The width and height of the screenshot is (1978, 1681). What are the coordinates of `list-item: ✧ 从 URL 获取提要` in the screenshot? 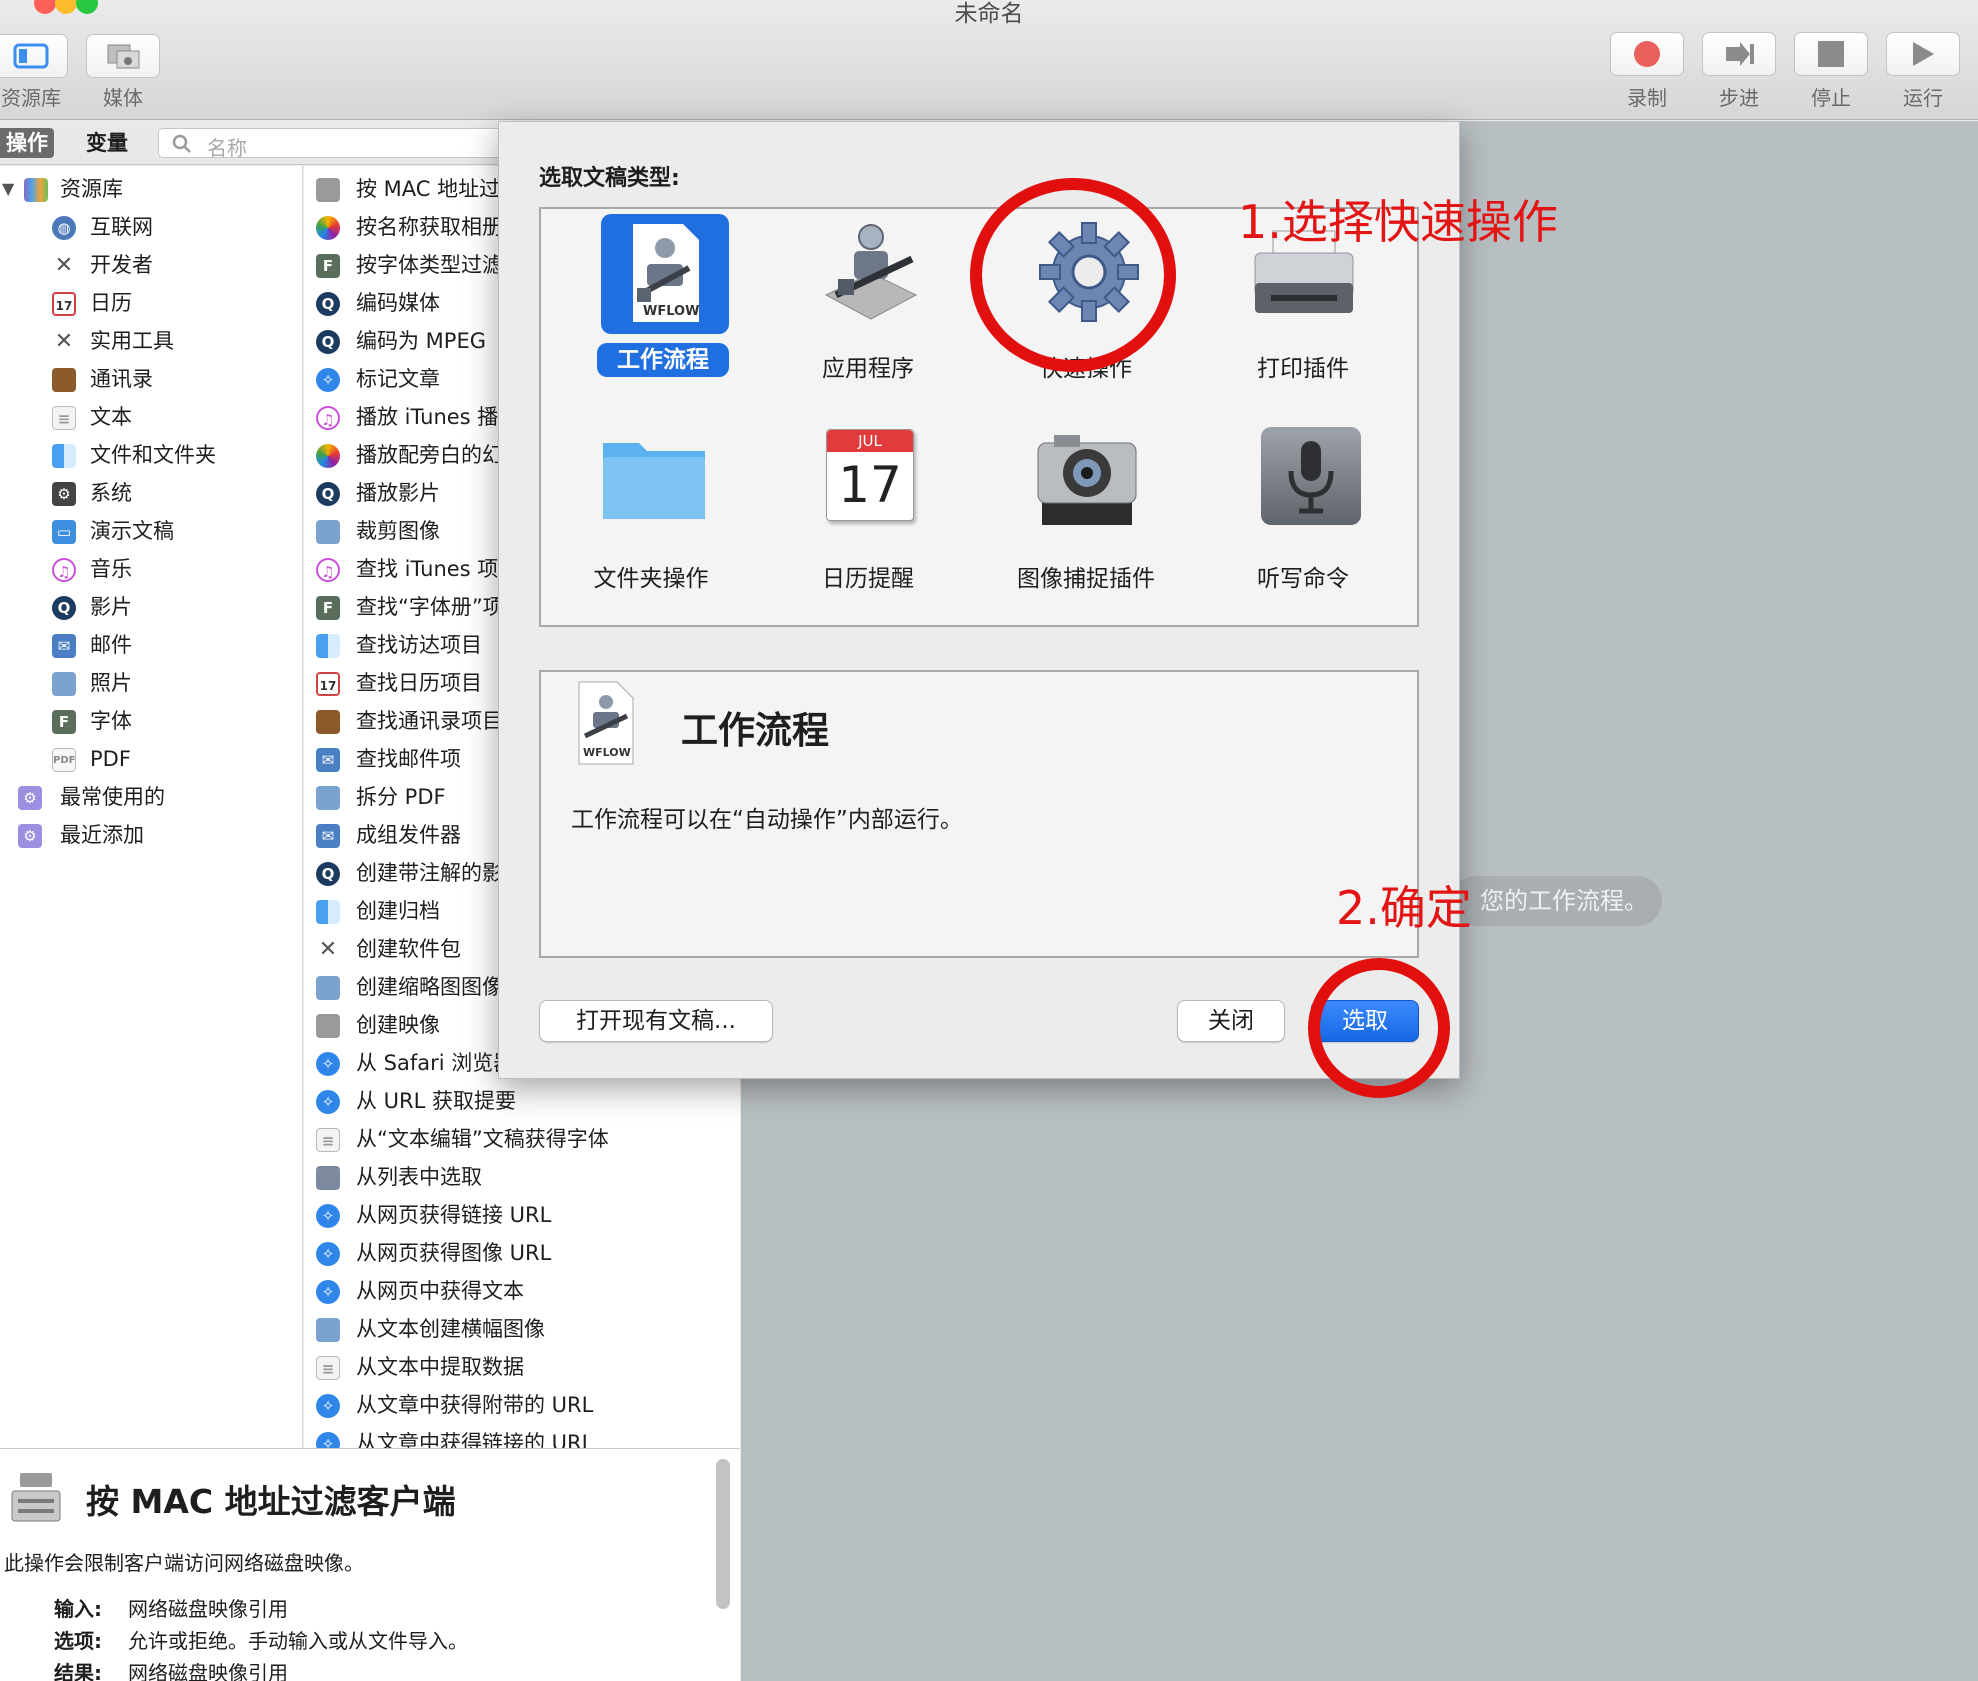 It's located at (522, 1101).